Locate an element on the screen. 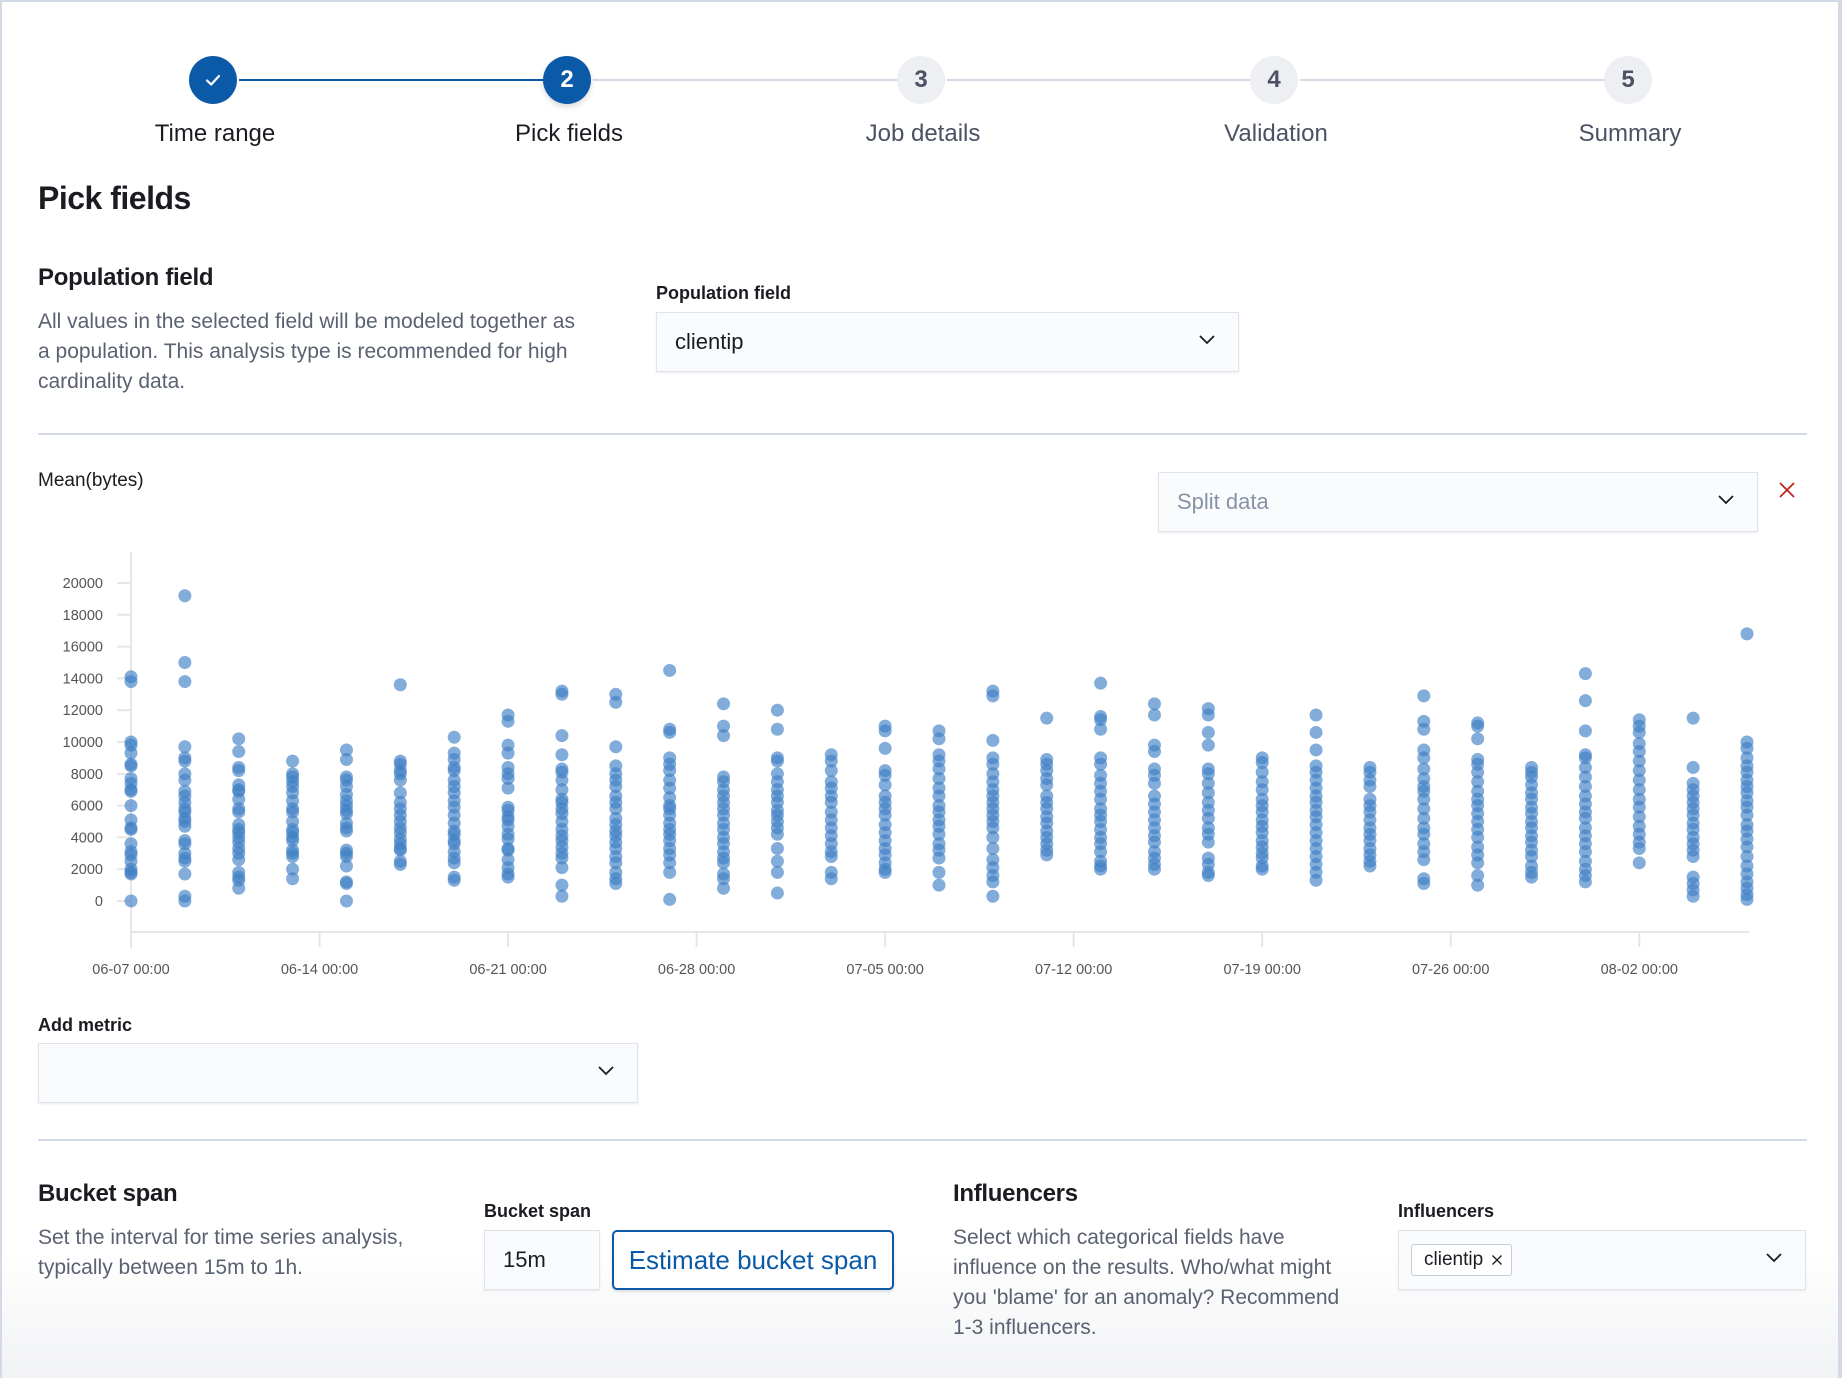  y-tick-label: 6000 is located at coordinates (87, 807).